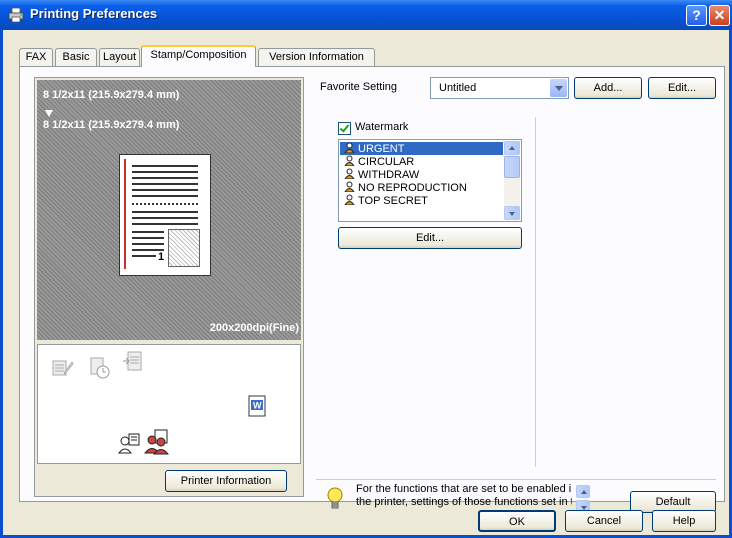  What do you see at coordinates (16, 15) in the screenshot?
I see `printer-icon` at bounding box center [16, 15].